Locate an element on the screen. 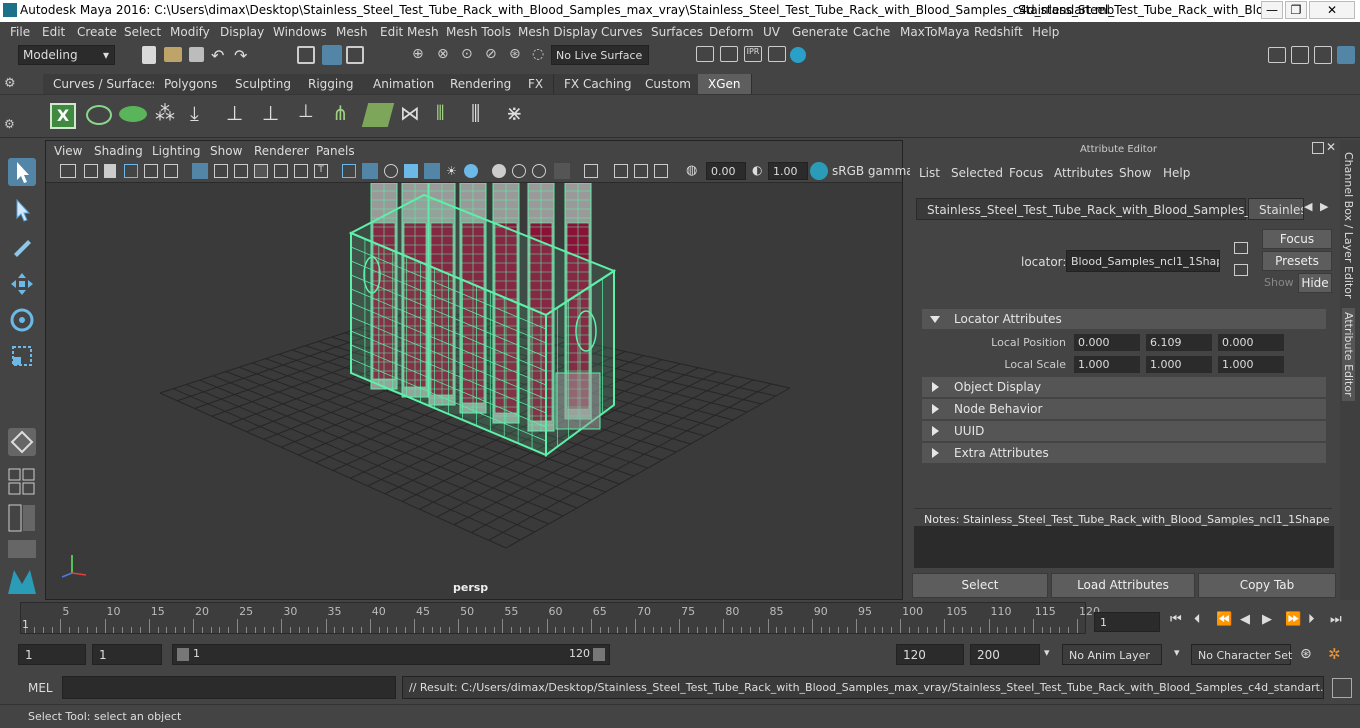 The width and height of the screenshot is (1360, 728). playback-start-field: 1 is located at coordinates (127, 654).